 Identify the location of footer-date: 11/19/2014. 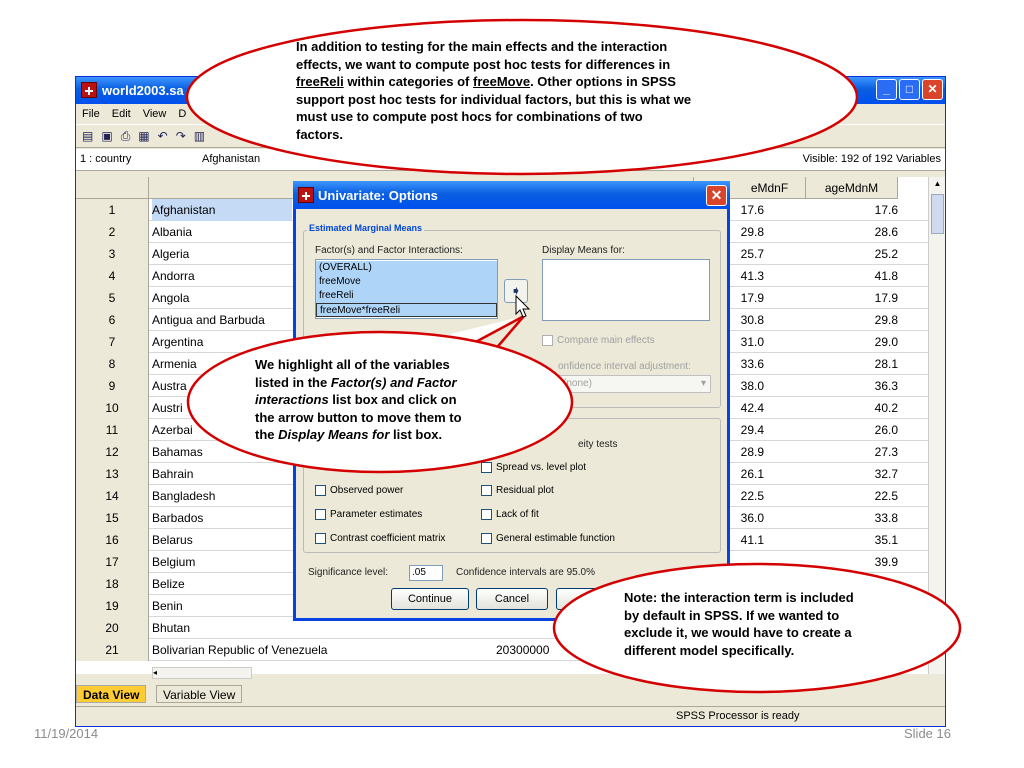
(66, 733).